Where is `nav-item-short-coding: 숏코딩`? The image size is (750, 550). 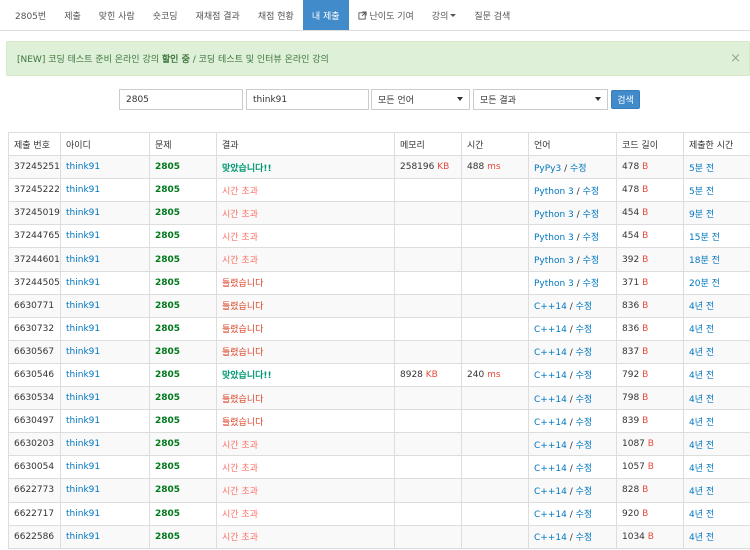 nav-item-short-coding: 숏코딩 is located at coordinates (165, 15).